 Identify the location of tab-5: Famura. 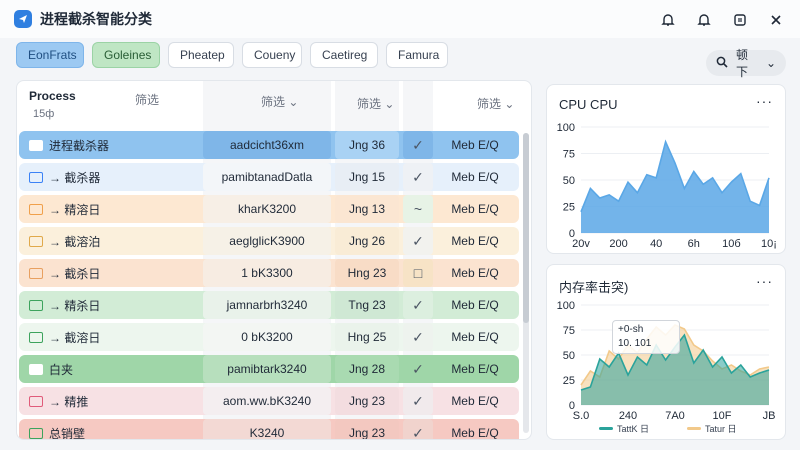
(417, 55).